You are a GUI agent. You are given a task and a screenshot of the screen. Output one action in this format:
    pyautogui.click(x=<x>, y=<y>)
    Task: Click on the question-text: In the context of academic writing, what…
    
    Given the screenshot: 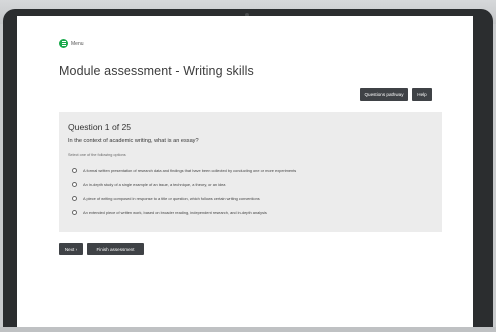 What is the action you would take?
    pyautogui.click(x=133, y=141)
    